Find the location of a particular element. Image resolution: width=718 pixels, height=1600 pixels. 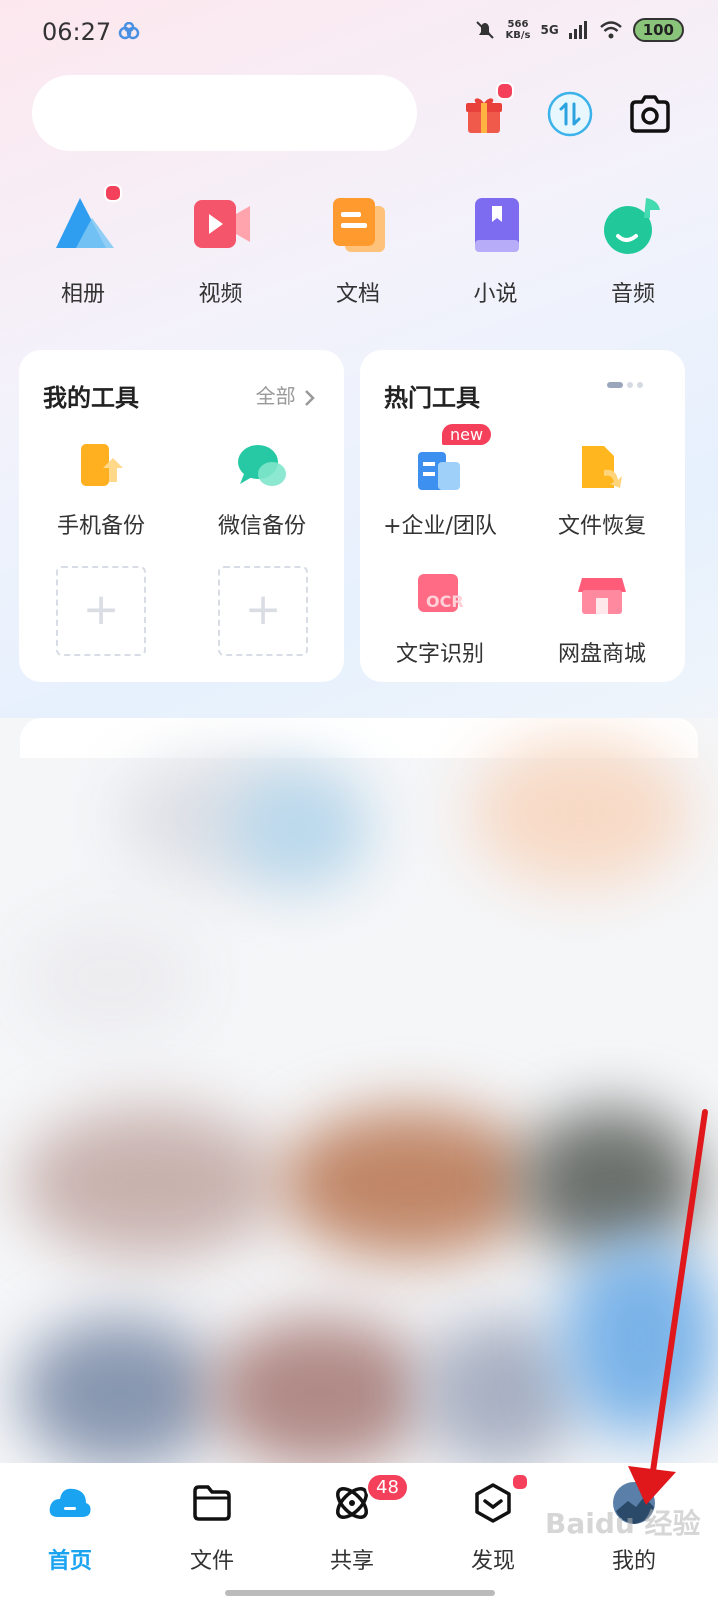

category-label: 相册 is located at coordinates (82, 294).